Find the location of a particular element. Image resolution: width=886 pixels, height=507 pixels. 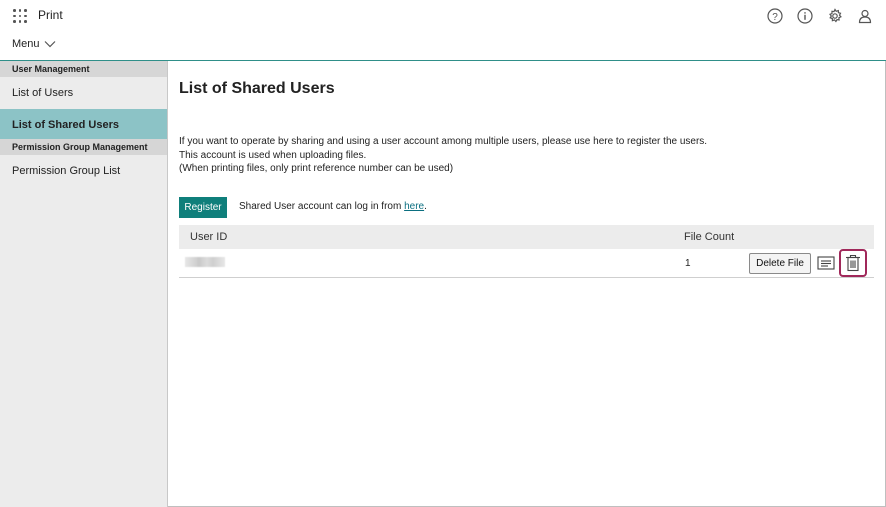

sidebar-item-list-of-shared-users: List of Shared Users is located at coordinates (83, 124).